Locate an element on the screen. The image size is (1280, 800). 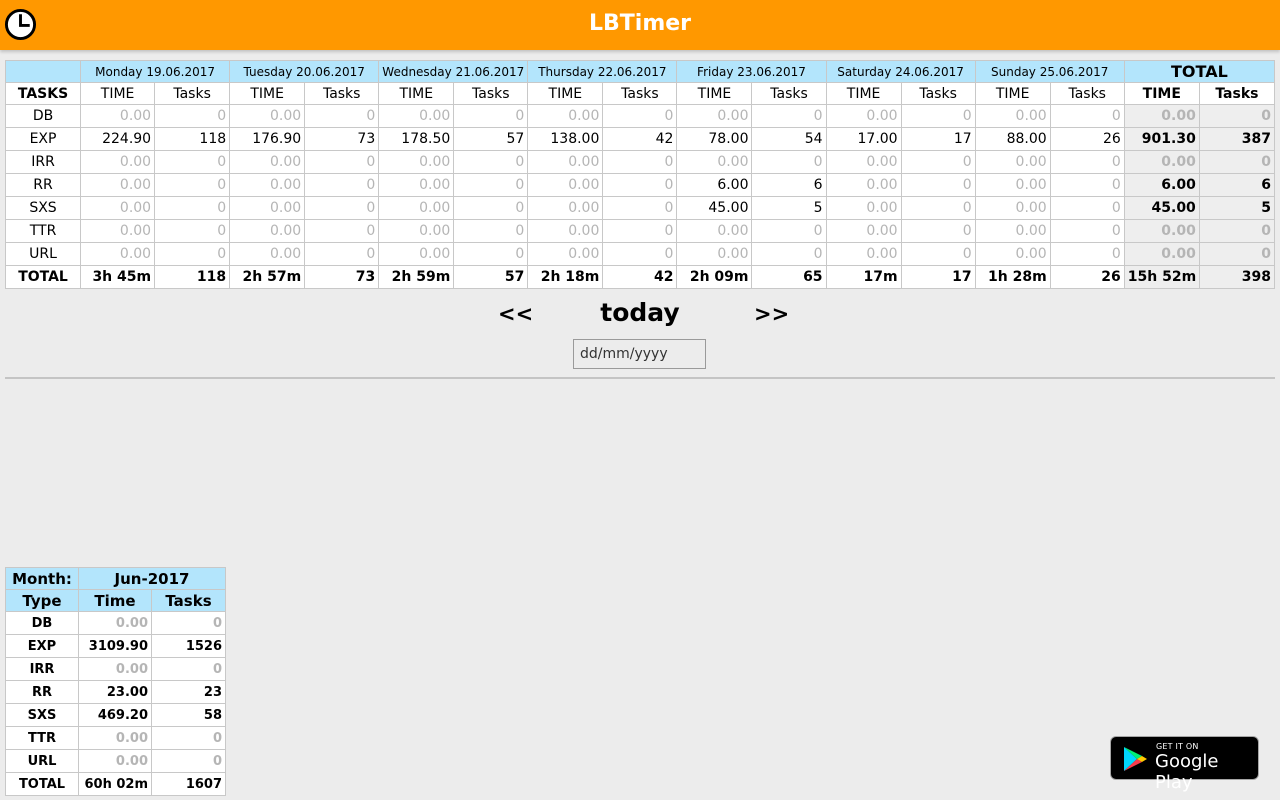
day-total-time: 2h 57m is located at coordinates (267, 277).